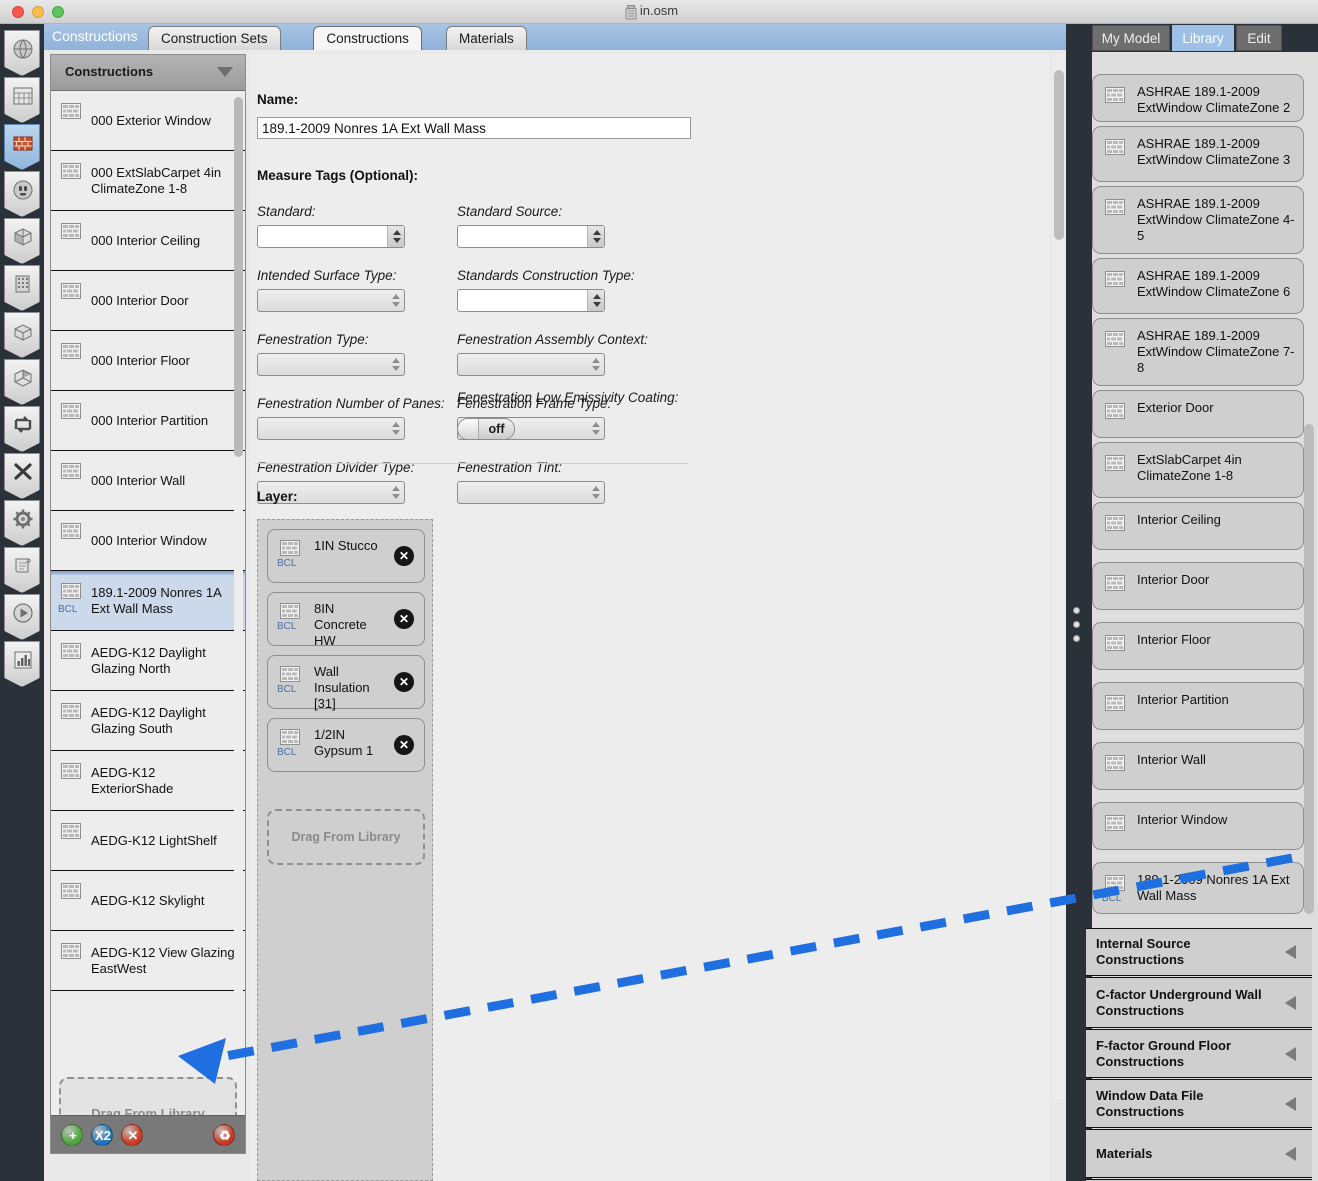 This screenshot has width=1318, height=1181. I want to click on list-item: 000 Interior Floor, so click(148, 361).